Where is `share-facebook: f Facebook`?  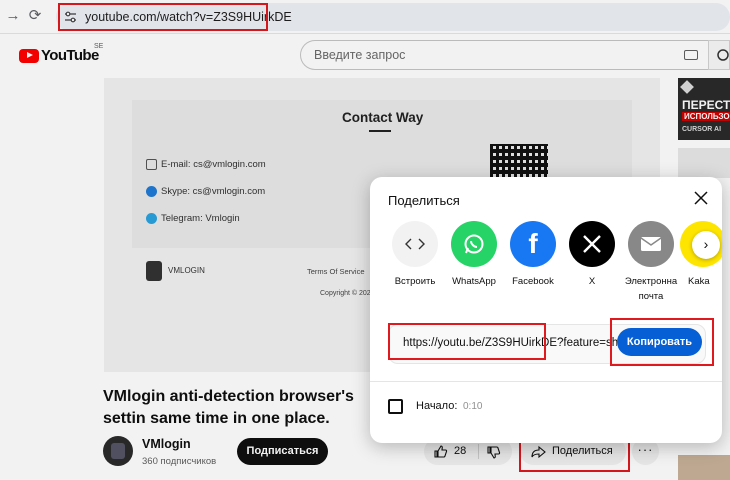
share-facebook: f Facebook is located at coordinates (533, 255).